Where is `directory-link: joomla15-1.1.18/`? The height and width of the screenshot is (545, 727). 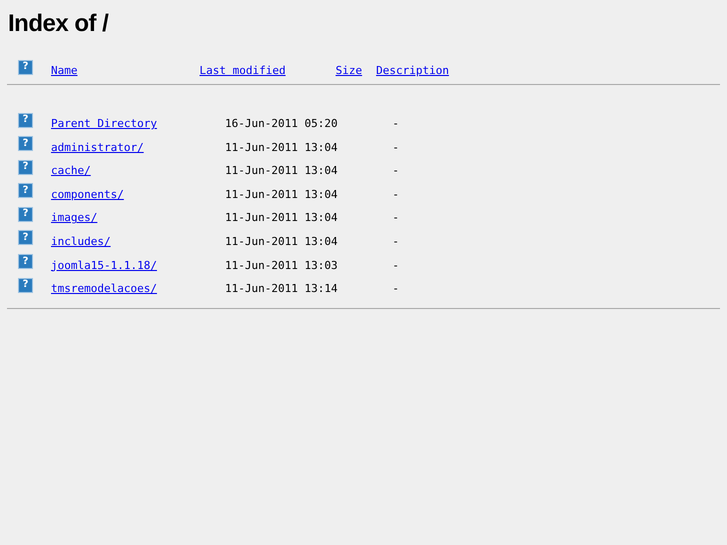 directory-link: joomla15-1.1.18/ is located at coordinates (104, 265).